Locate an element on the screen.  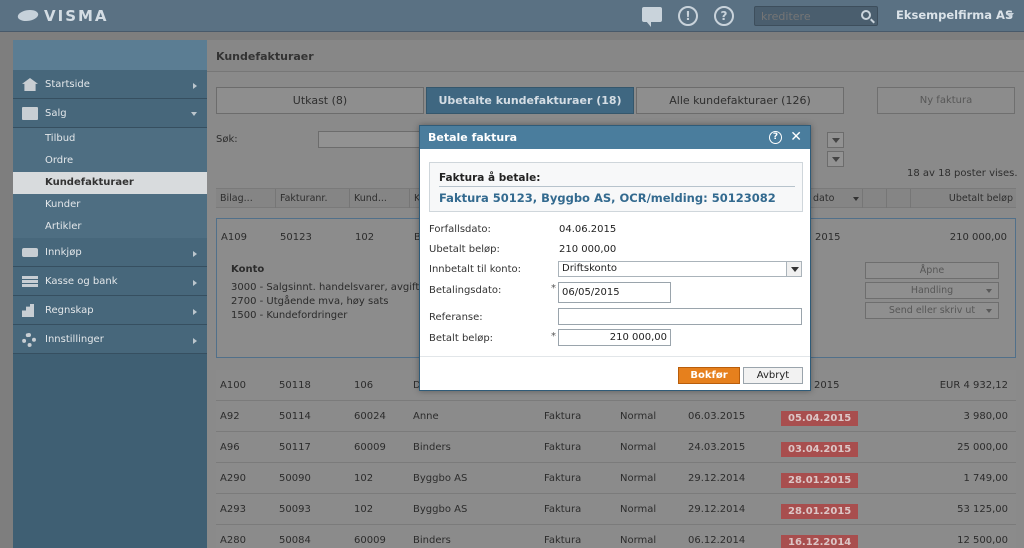
cell-bilag: A96 is located at coordinates (230, 447).